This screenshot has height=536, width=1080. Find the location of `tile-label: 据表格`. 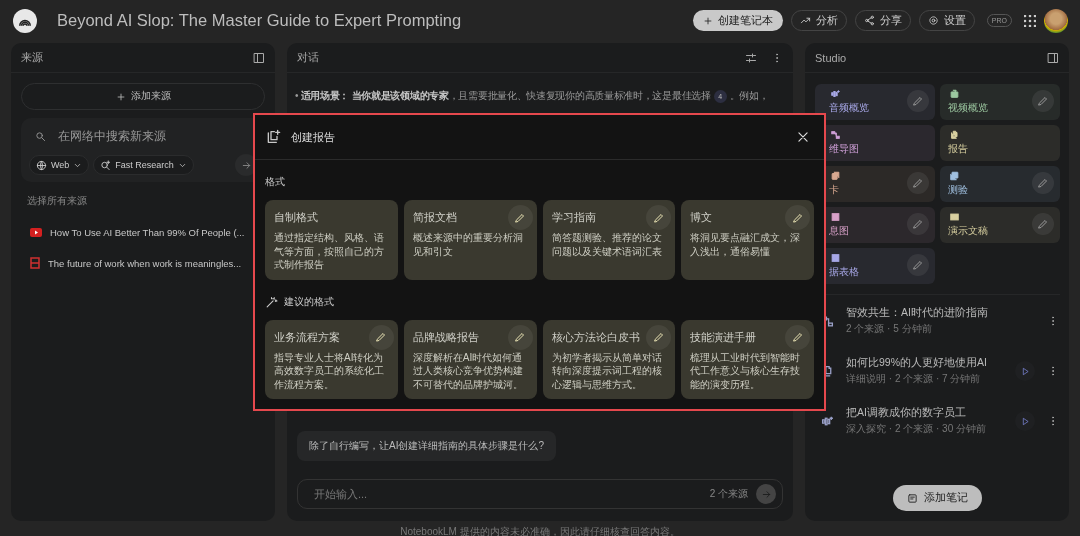

tile-label: 据表格 is located at coordinates (844, 272).